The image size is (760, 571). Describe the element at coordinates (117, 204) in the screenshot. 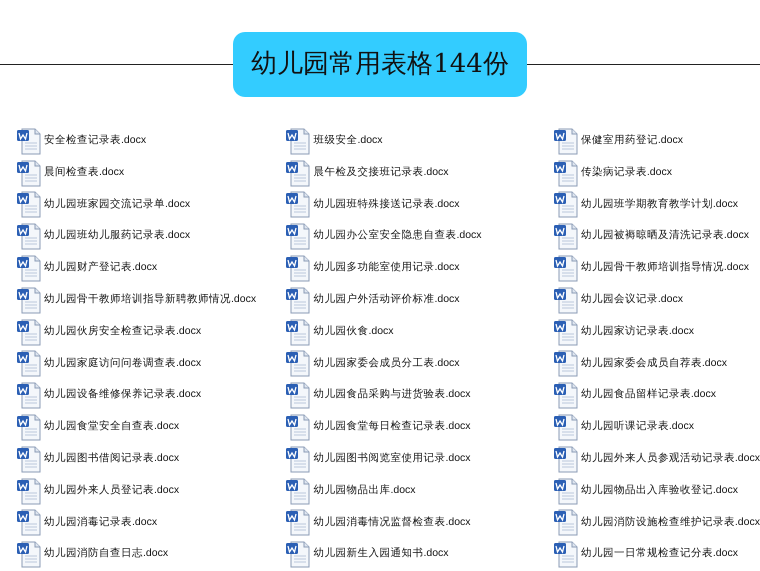

I see `file-name: 幼儿园班家园交流记录单.docx` at that location.